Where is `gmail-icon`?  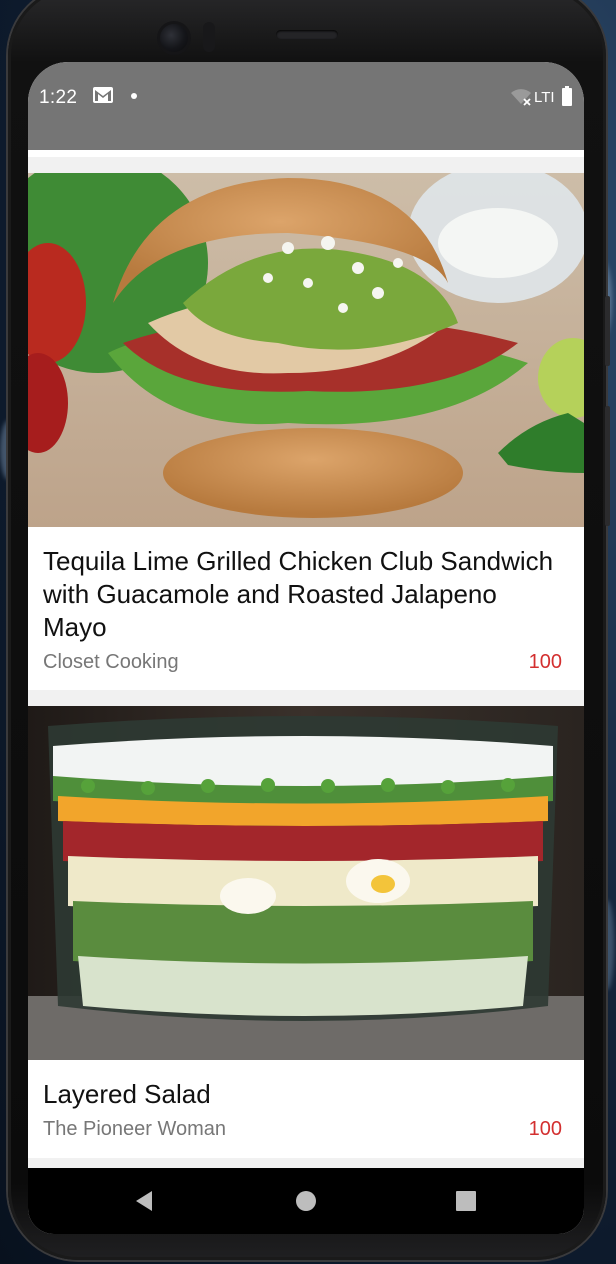 gmail-icon is located at coordinates (103, 95).